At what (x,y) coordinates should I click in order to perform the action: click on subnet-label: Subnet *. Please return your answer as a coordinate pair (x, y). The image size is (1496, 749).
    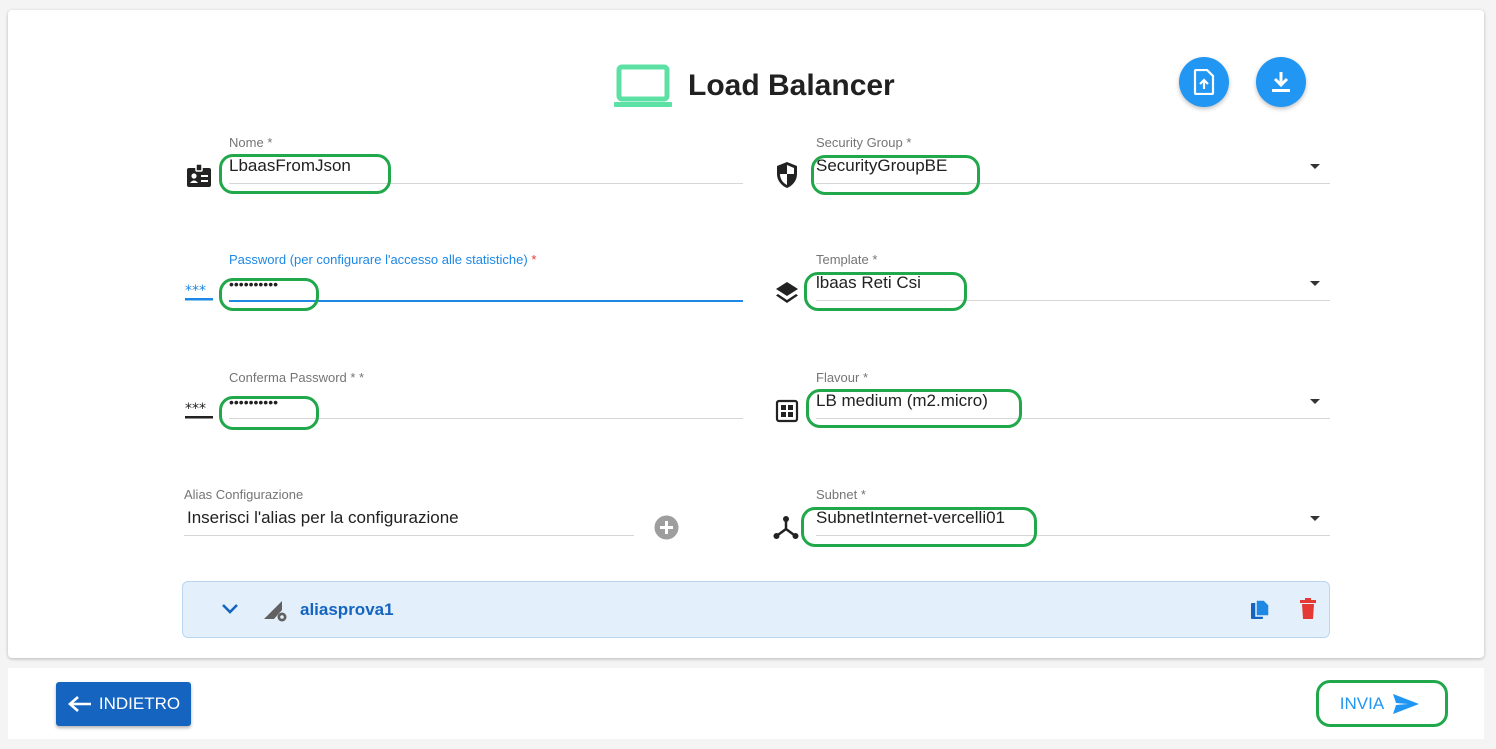
    Looking at the image, I should click on (841, 494).